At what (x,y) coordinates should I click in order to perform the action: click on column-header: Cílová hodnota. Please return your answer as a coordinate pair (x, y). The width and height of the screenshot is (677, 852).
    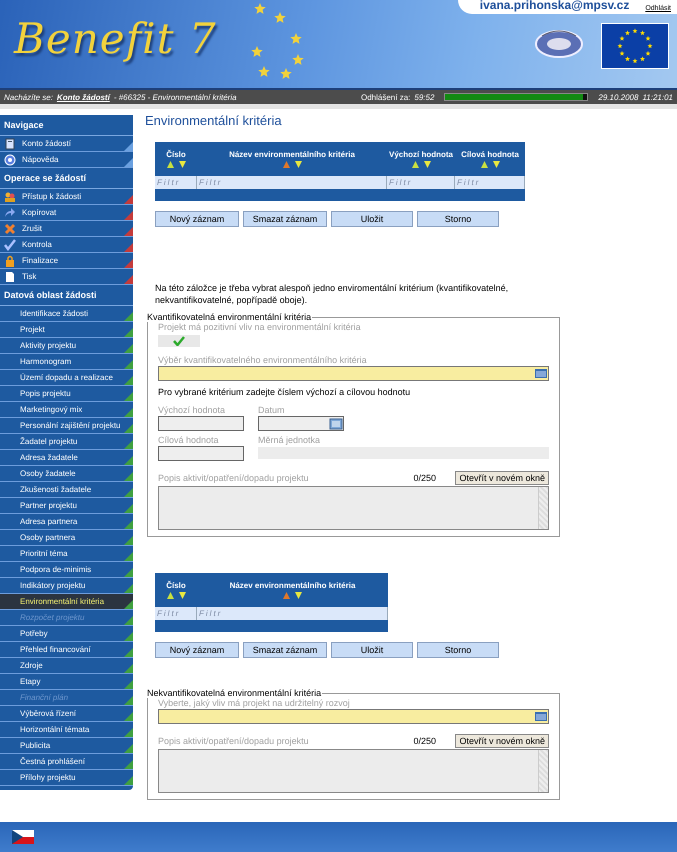
    Looking at the image, I should click on (490, 154).